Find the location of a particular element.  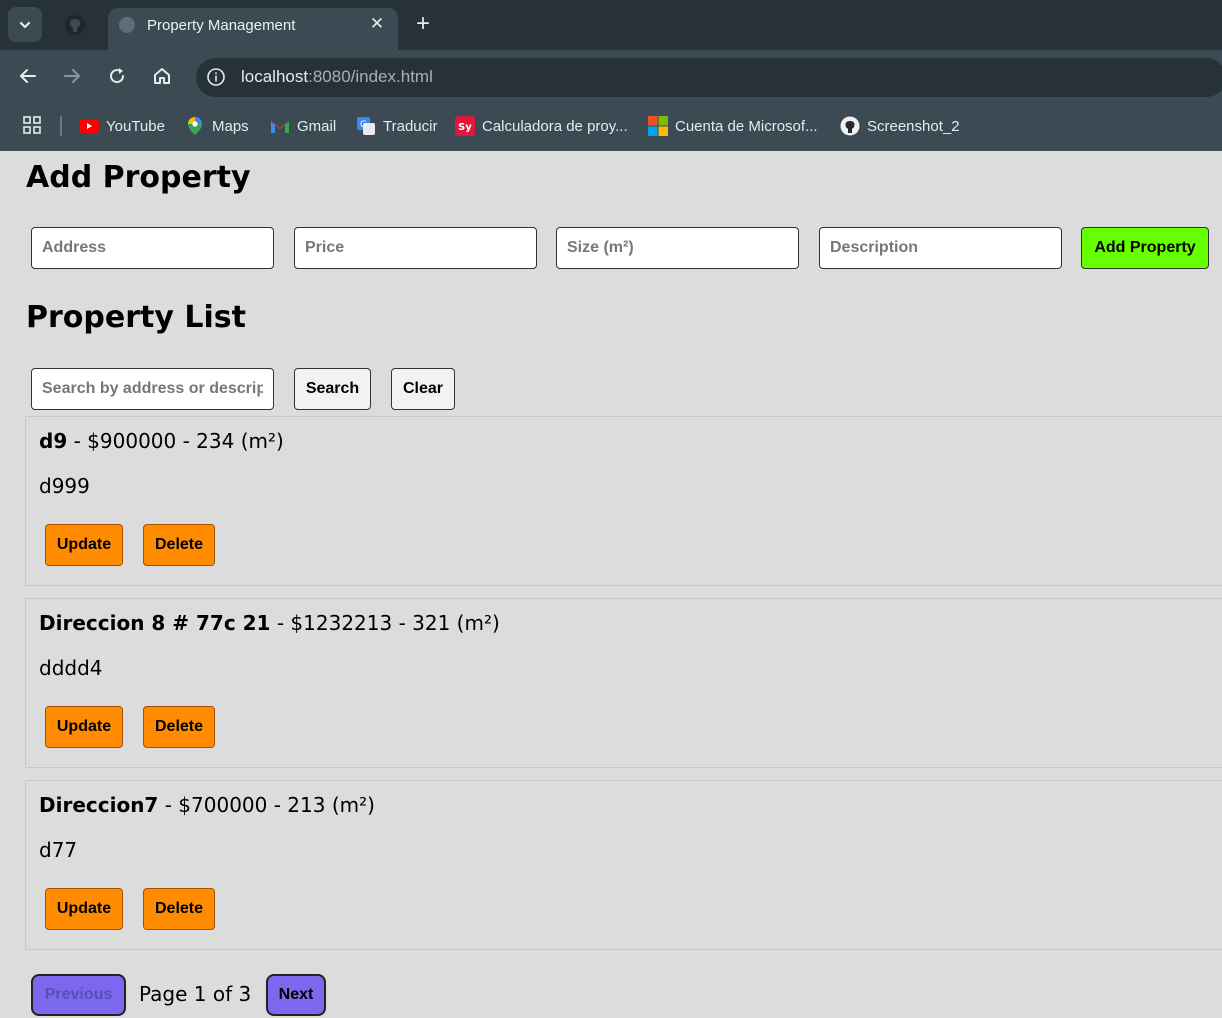

search-input is located at coordinates (152, 389).